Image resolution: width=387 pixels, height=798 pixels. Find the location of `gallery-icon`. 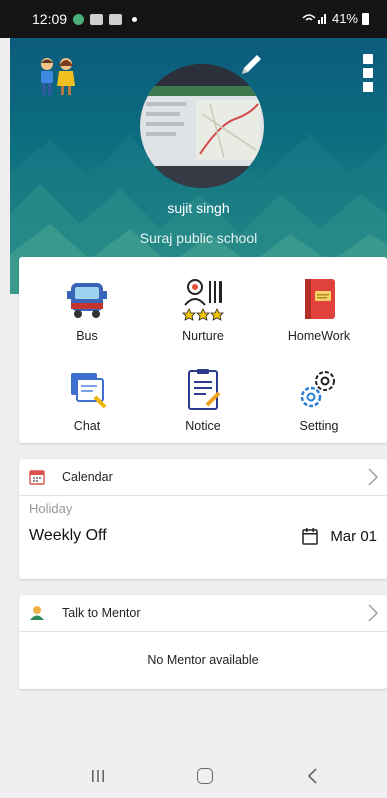

gallery-icon is located at coordinates (116, 19).